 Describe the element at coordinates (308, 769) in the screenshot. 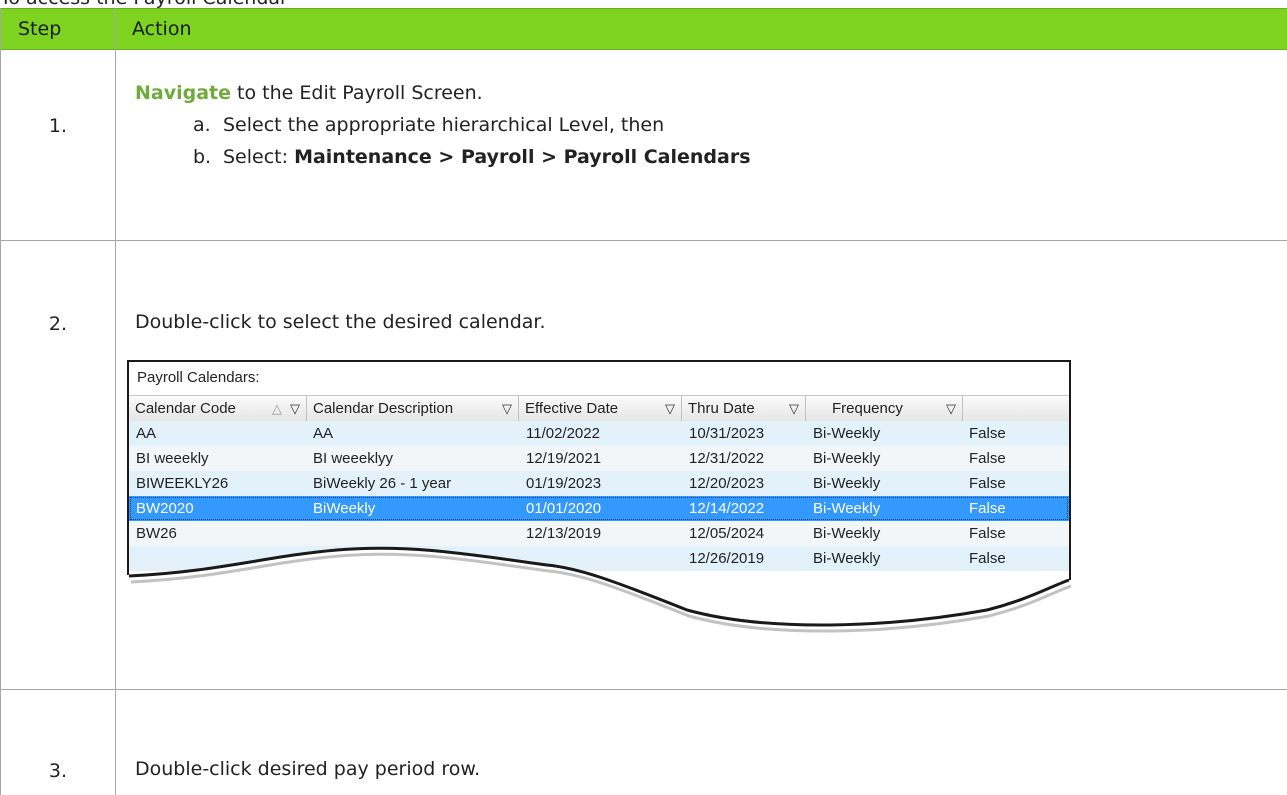

I see `step-3-text: Double-click desired pay period row.` at that location.